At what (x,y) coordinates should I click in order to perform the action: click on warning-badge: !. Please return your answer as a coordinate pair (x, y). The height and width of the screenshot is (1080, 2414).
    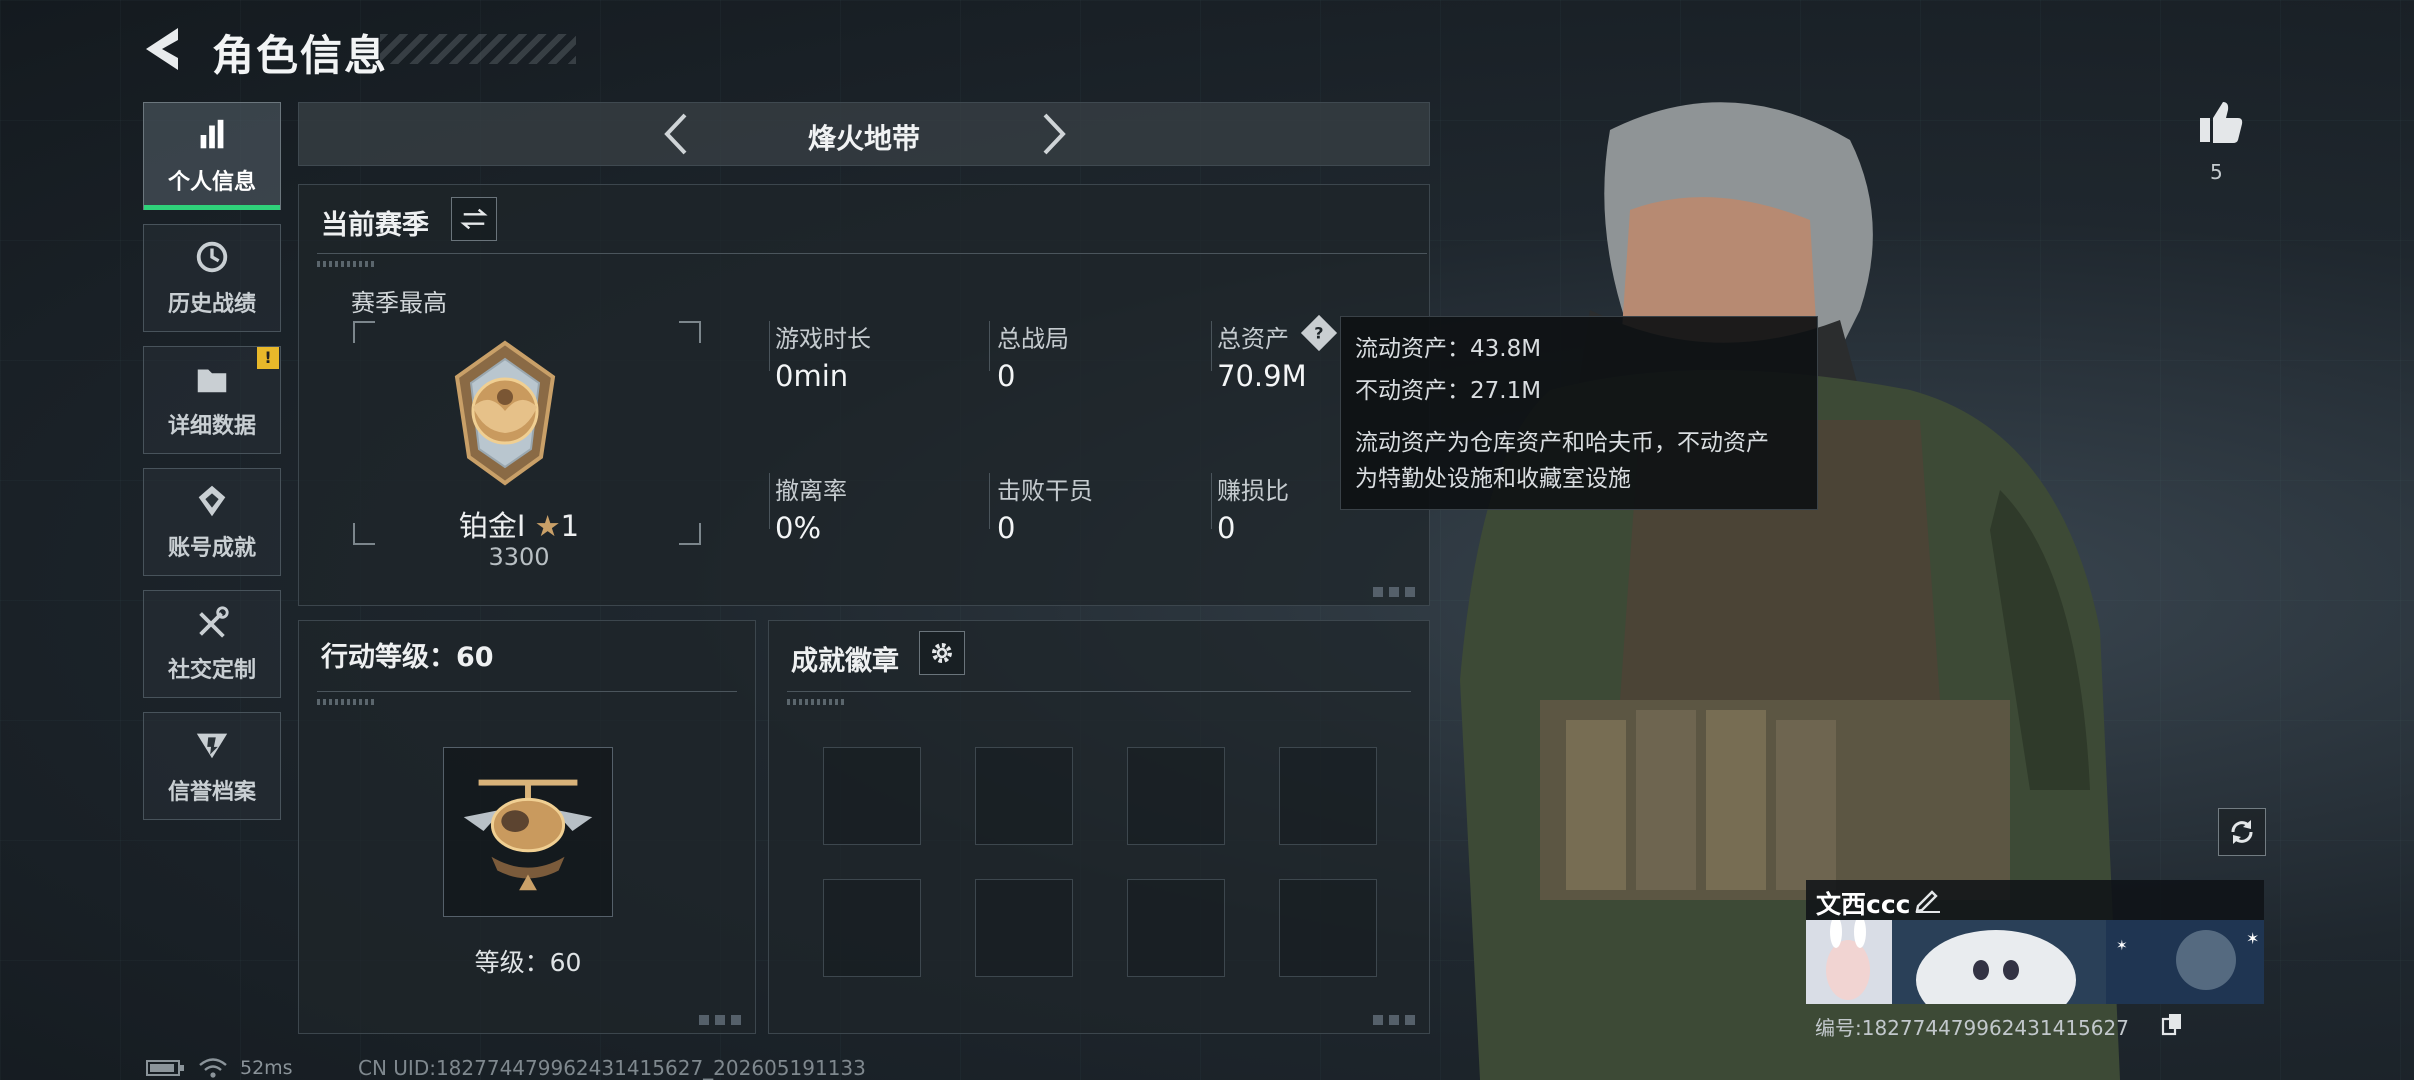
    Looking at the image, I should click on (268, 358).